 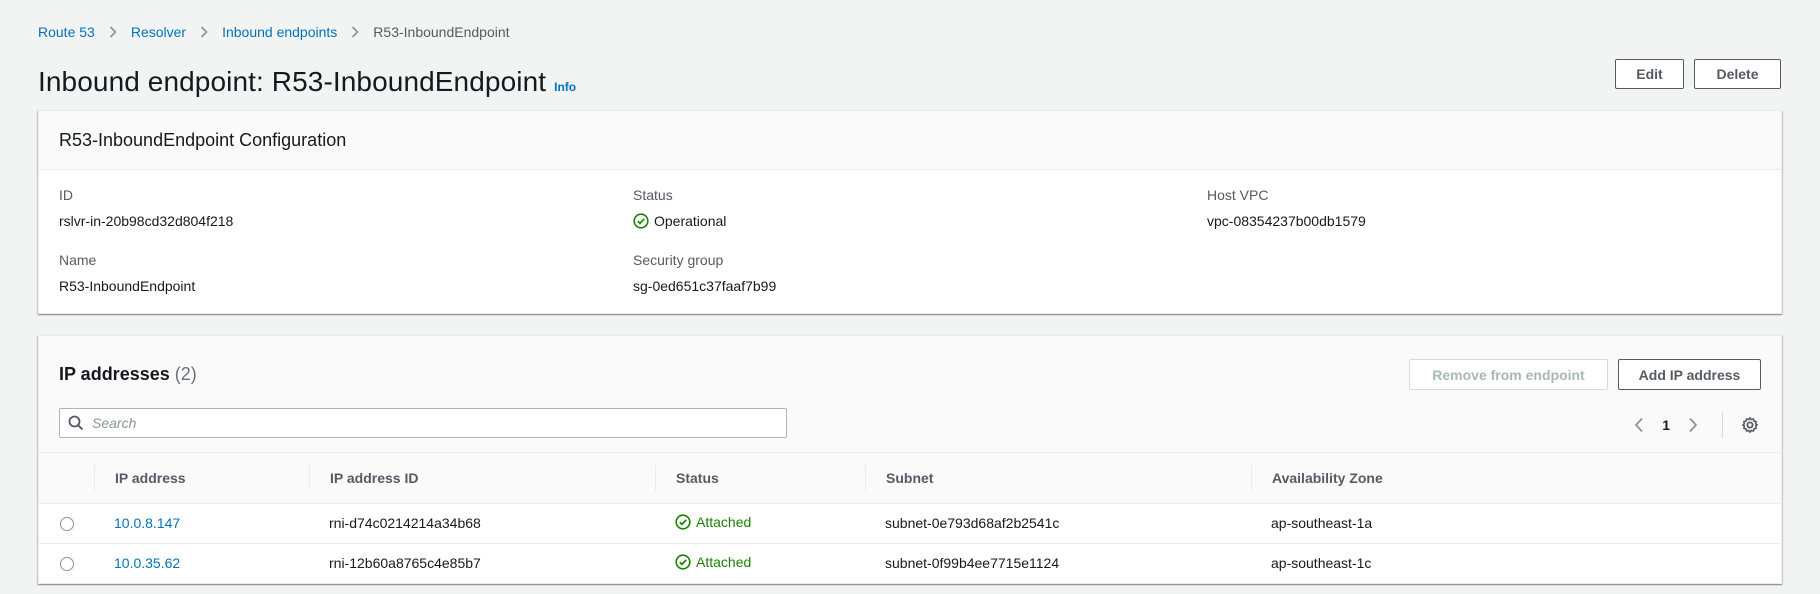 What do you see at coordinates (678, 260) in the screenshot?
I see `security-group-label: Security group` at bounding box center [678, 260].